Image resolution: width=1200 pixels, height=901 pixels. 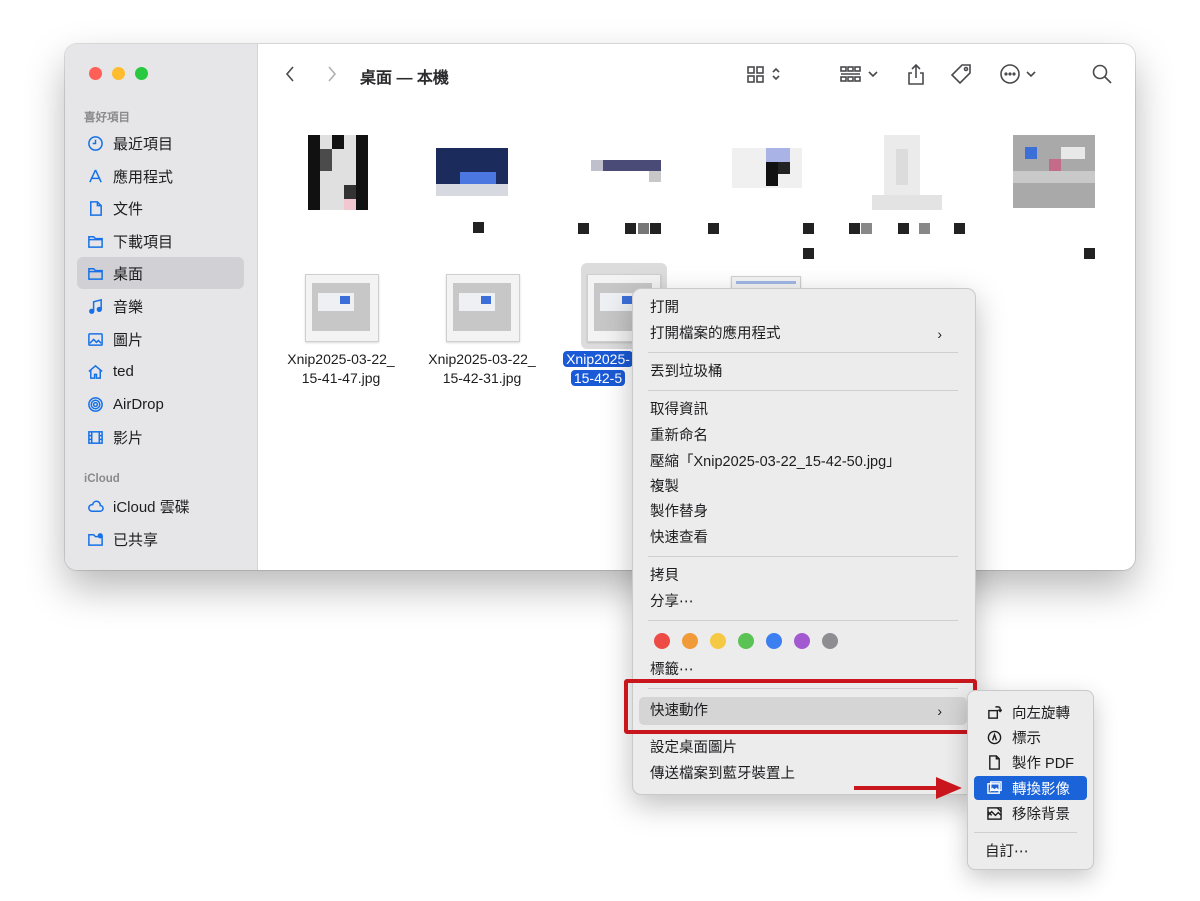 I want to click on file-name: Xnip2025-03-22_ 15-42-31.jpg, so click(x=482, y=369).